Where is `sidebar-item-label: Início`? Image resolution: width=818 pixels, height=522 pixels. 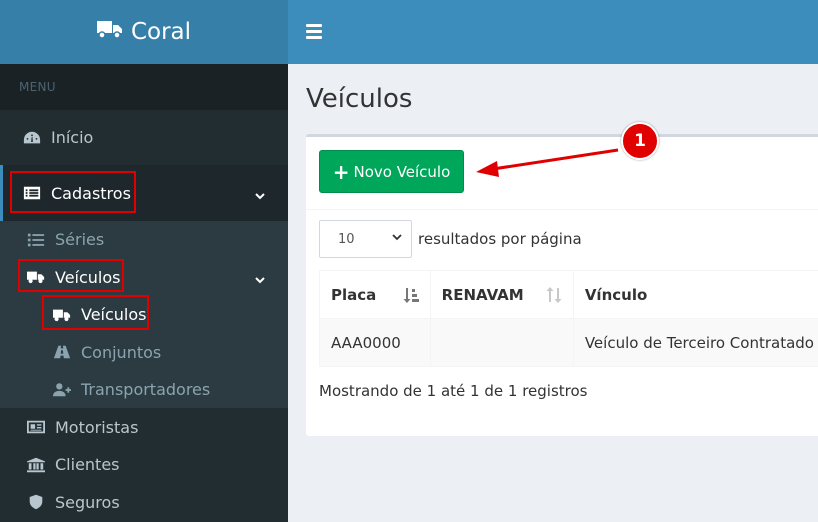 sidebar-item-label: Início is located at coordinates (72, 137).